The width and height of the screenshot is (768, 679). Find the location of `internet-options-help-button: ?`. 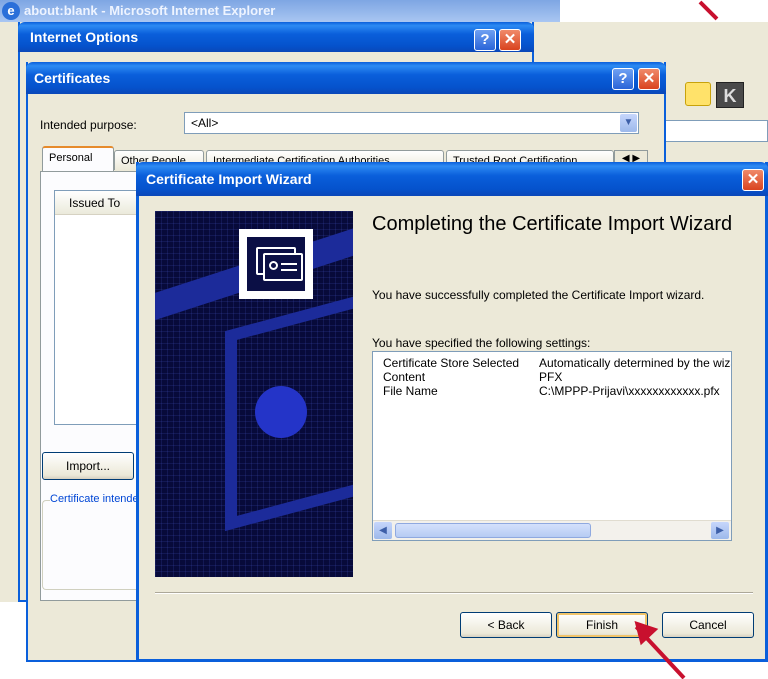

internet-options-help-button: ? is located at coordinates (485, 40).